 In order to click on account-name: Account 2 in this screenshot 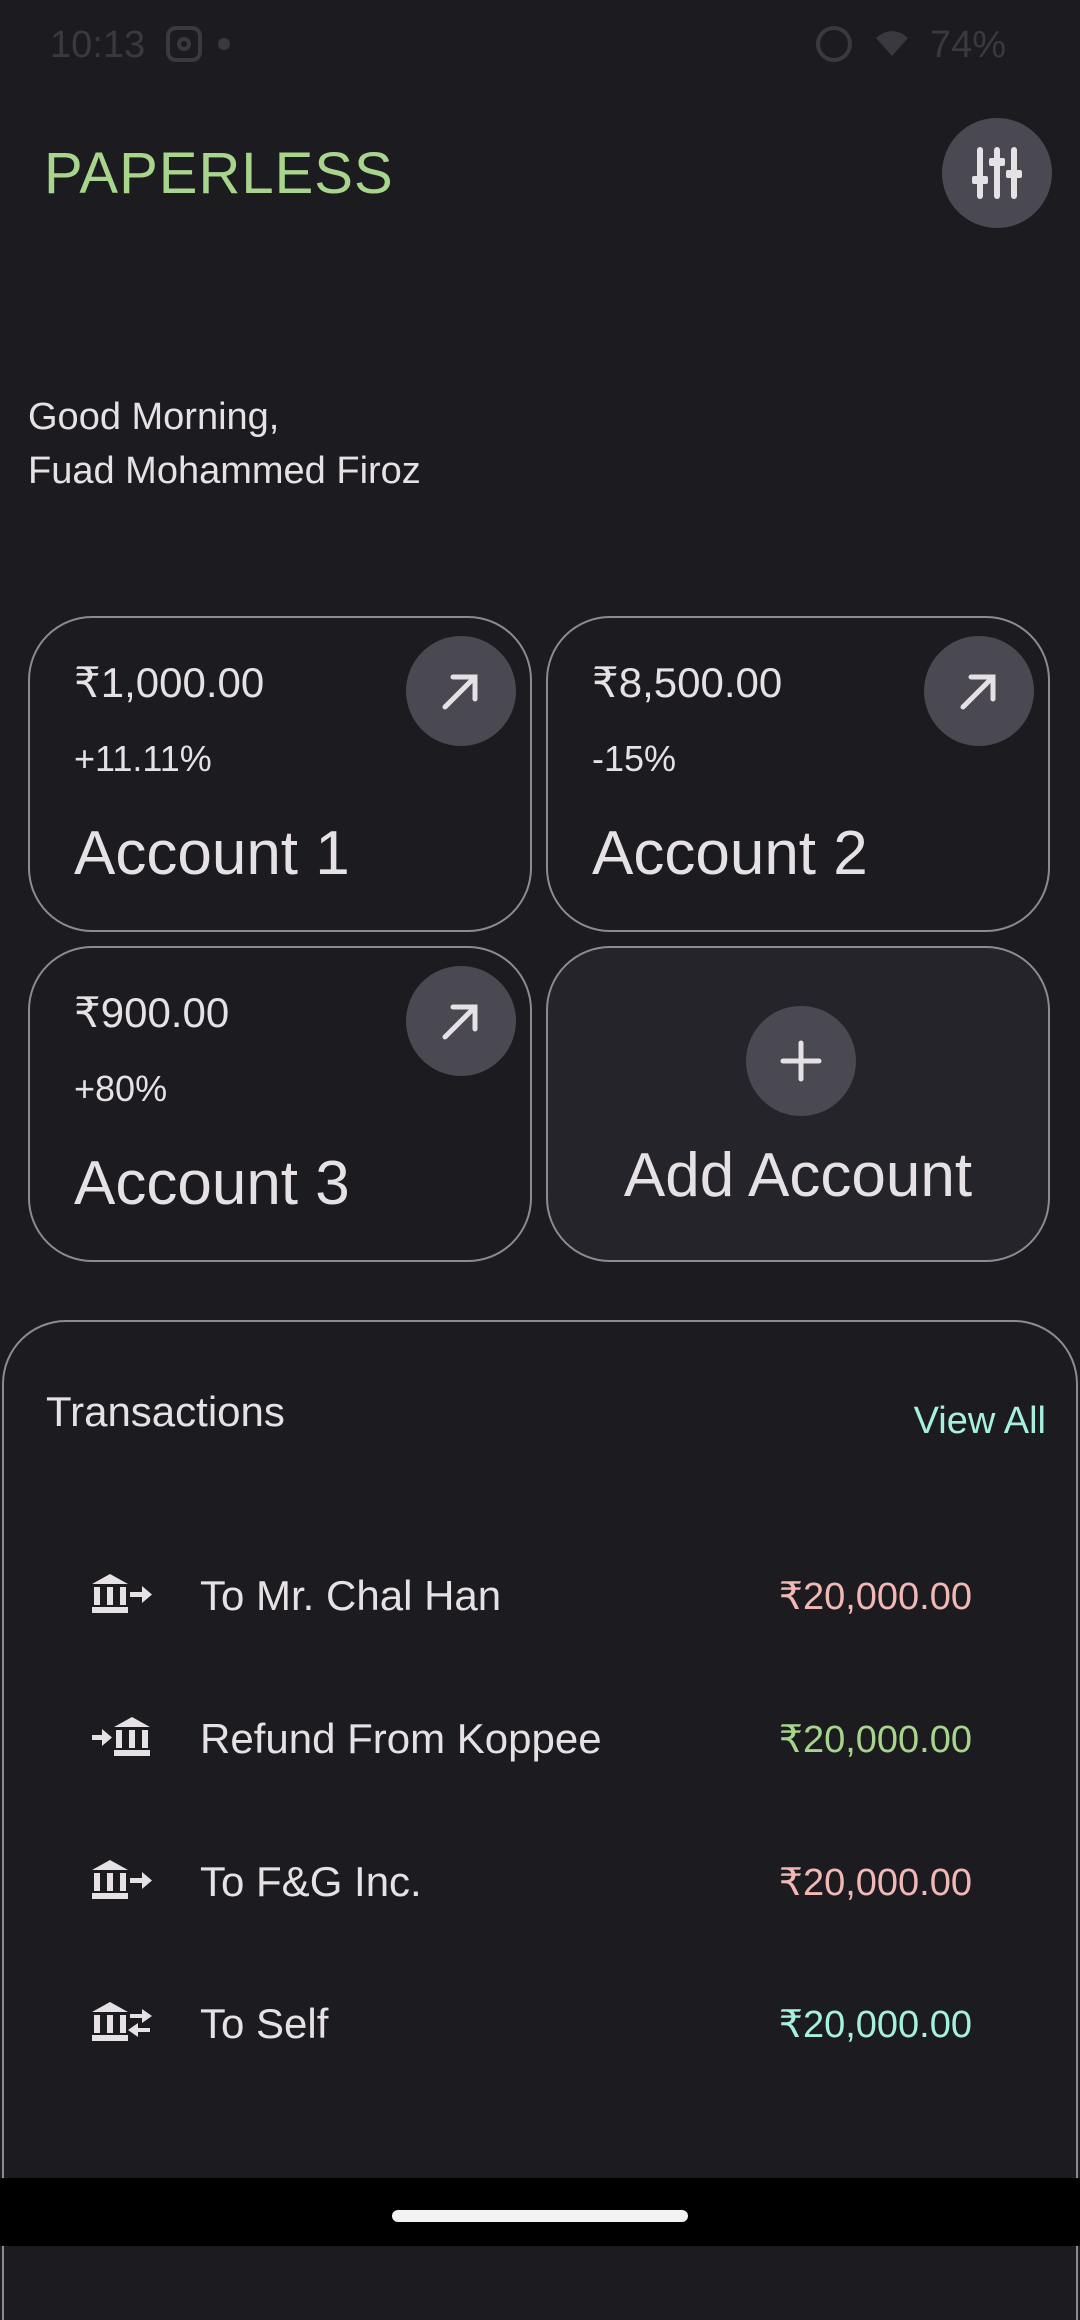, I will do `click(730, 853)`.